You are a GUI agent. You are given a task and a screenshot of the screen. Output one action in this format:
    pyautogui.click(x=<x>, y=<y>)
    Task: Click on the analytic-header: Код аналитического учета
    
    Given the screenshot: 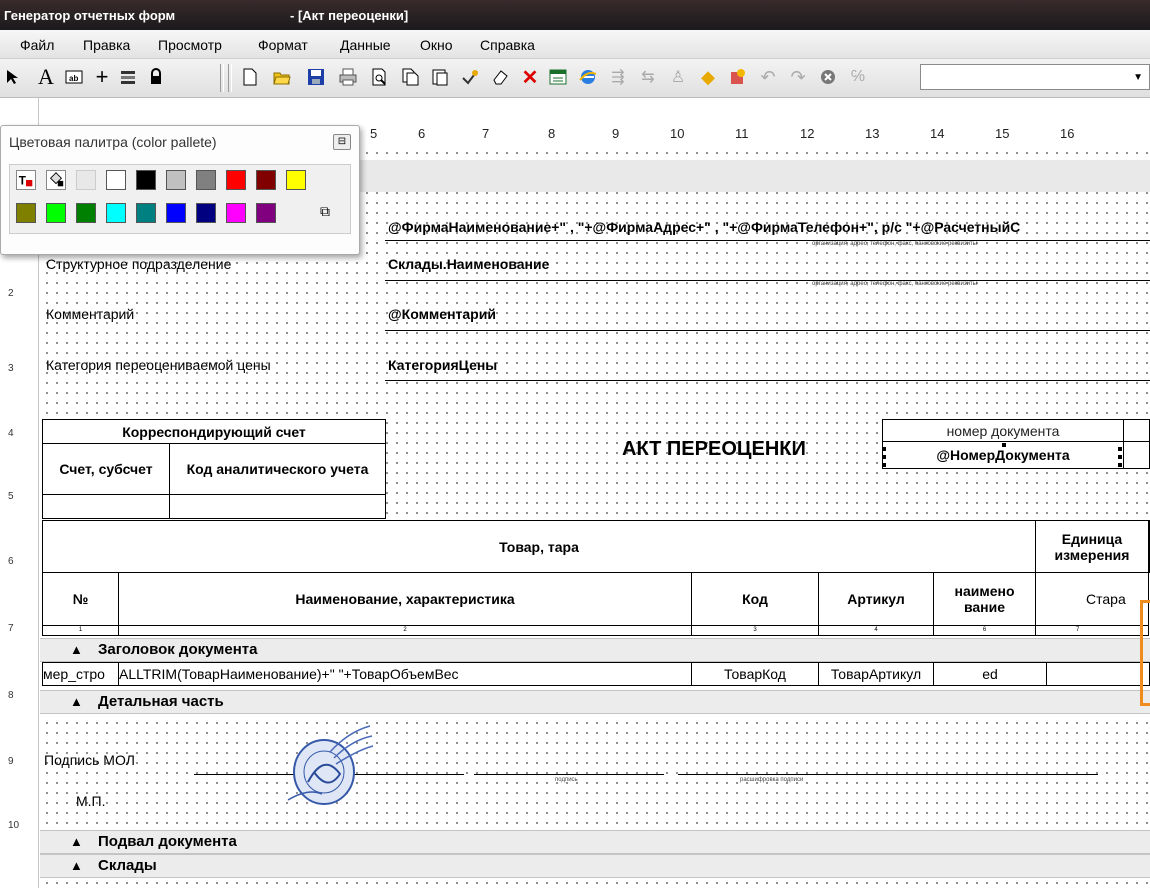 What is the action you would take?
    pyautogui.click(x=277, y=469)
    